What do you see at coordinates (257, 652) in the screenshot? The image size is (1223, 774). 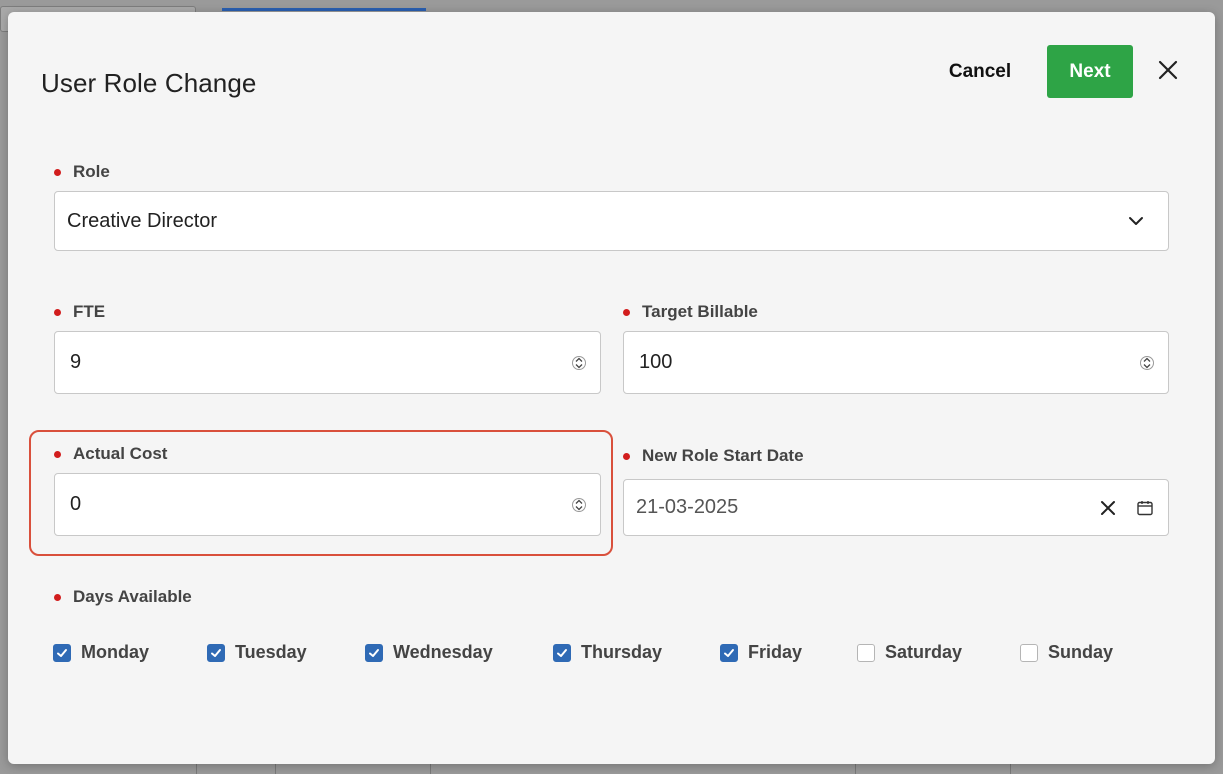 I see `day-option-tuesday: Tuesday` at bounding box center [257, 652].